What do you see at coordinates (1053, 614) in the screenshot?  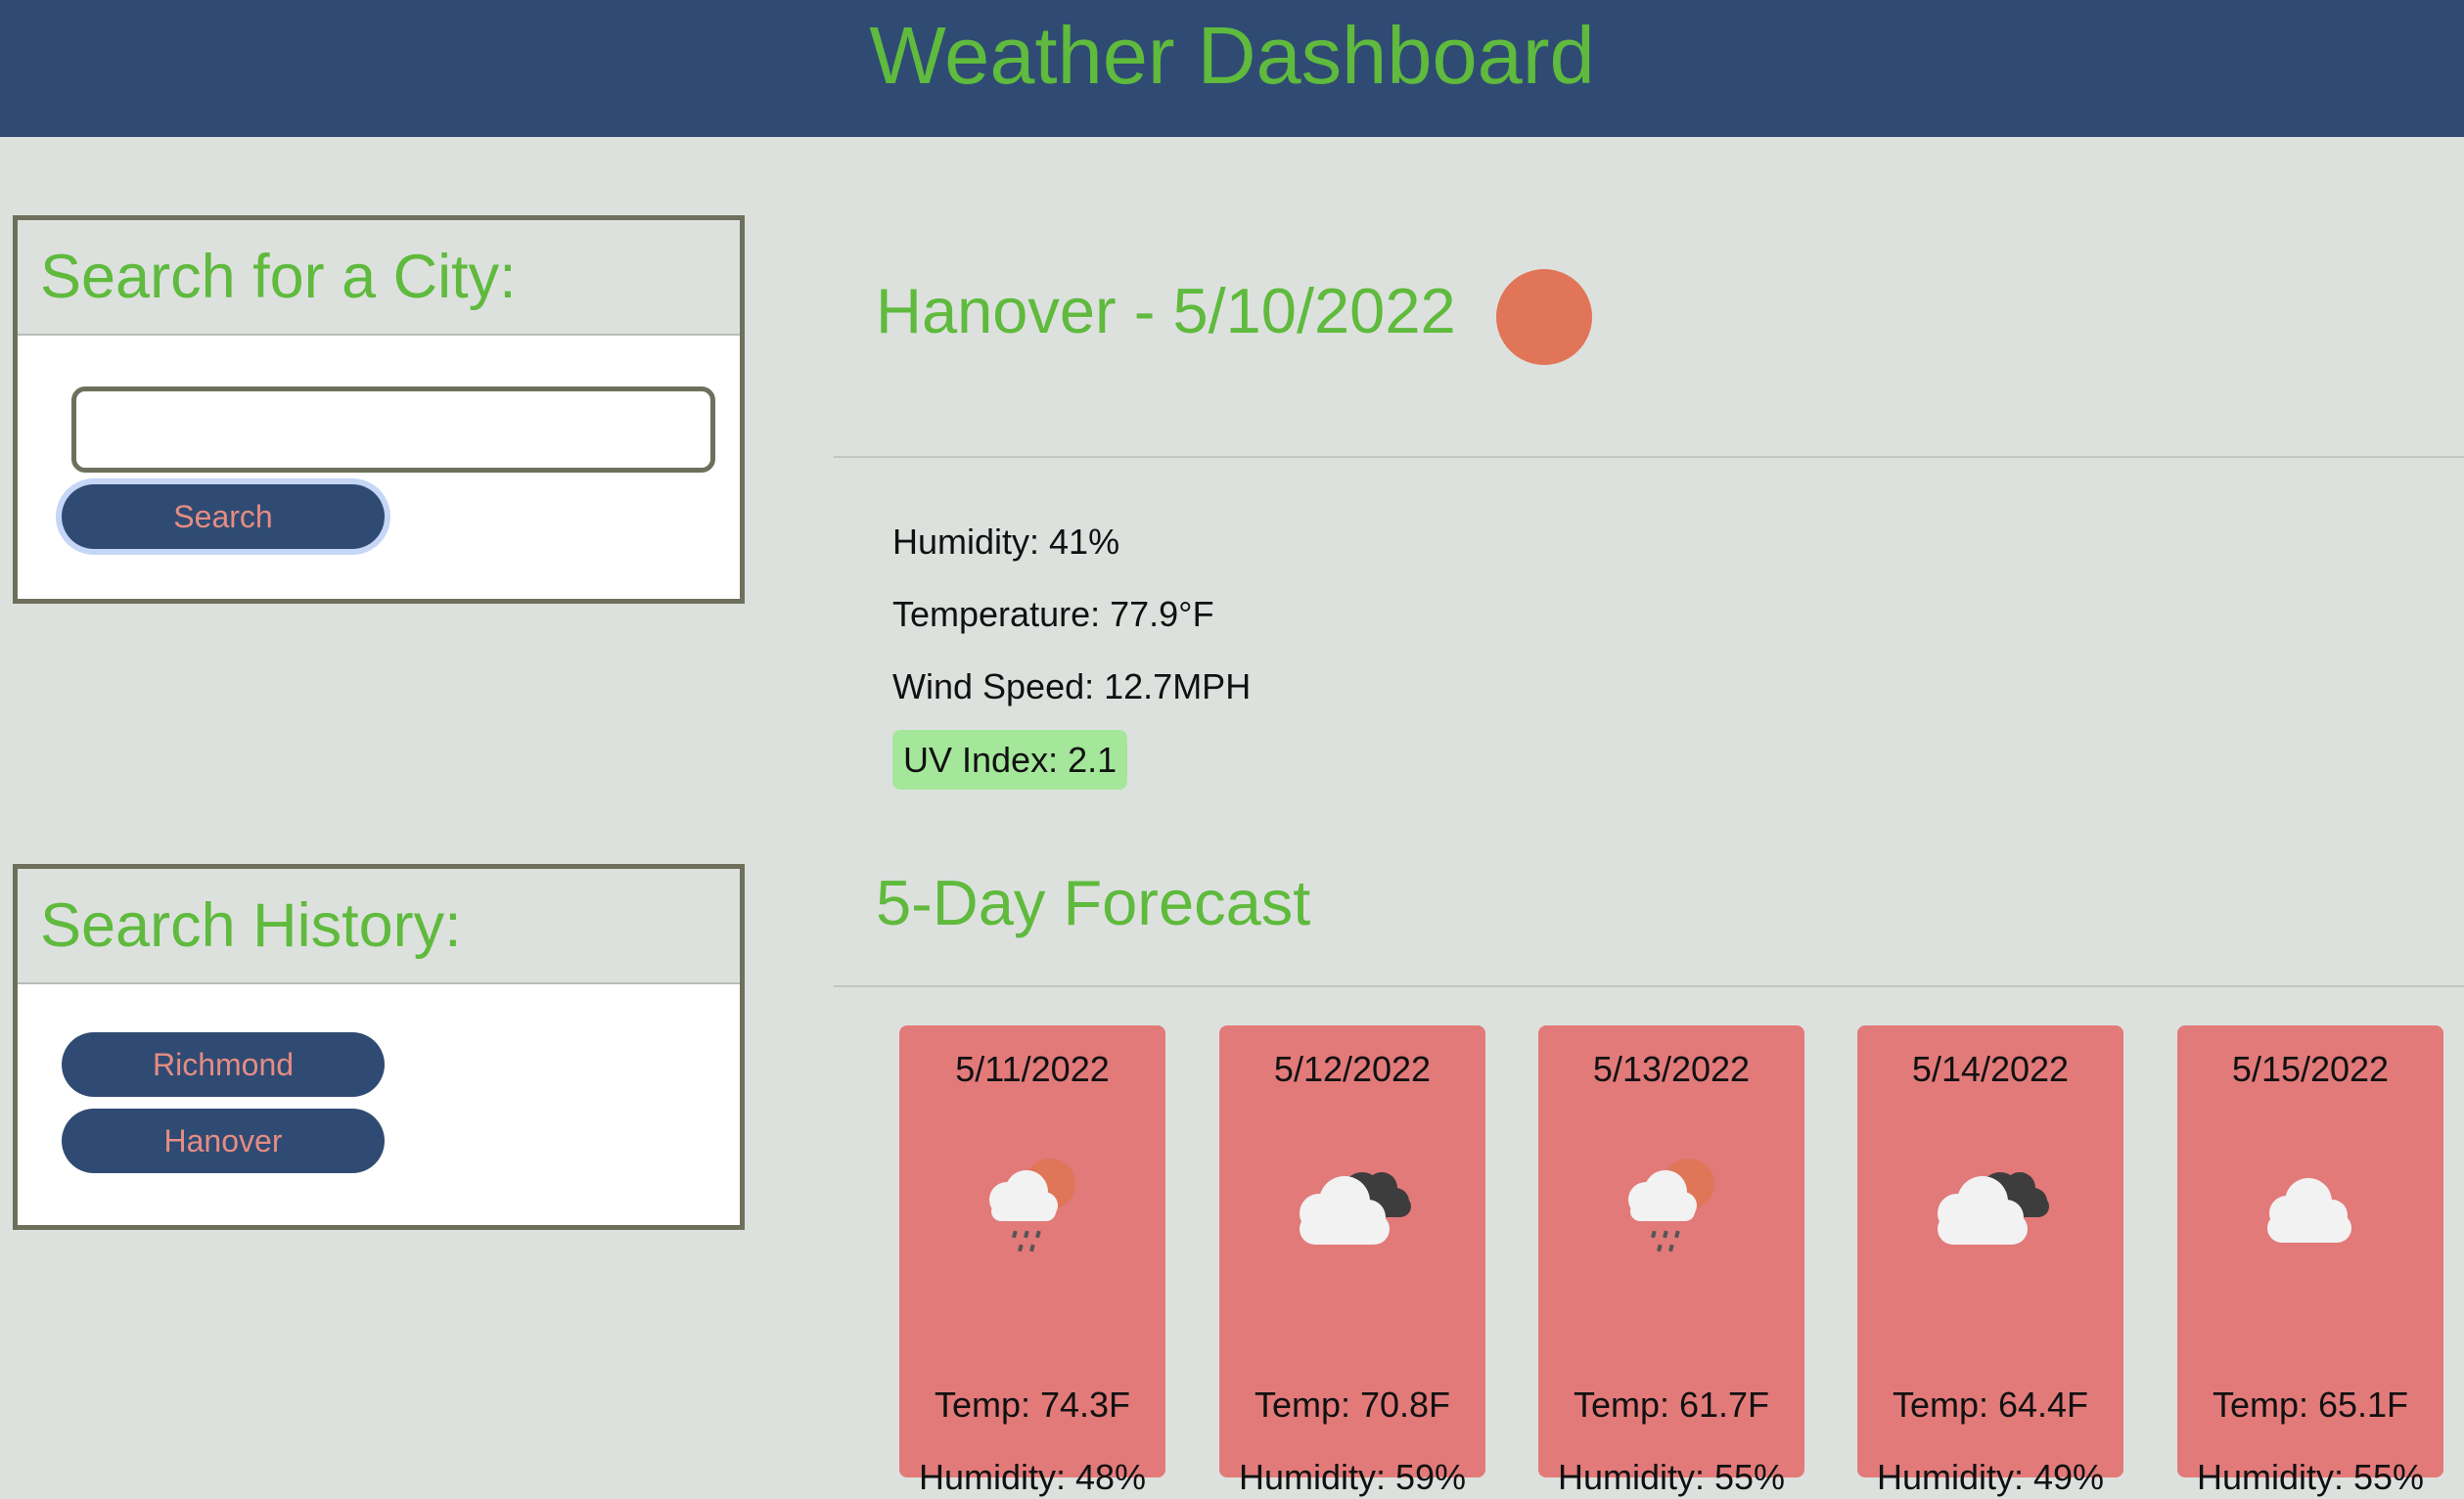 I see `current-temperature: Temperature: 77.9°F` at bounding box center [1053, 614].